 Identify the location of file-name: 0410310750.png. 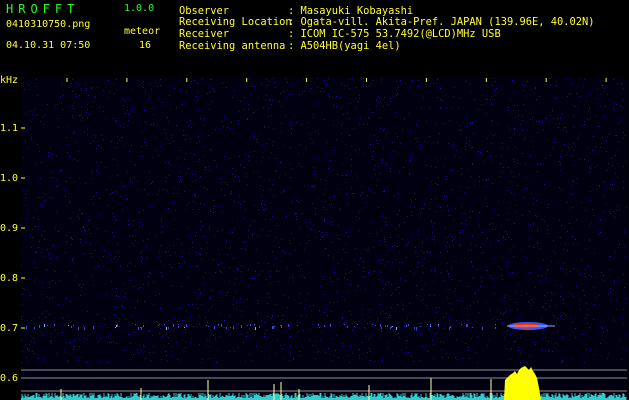
(48, 24).